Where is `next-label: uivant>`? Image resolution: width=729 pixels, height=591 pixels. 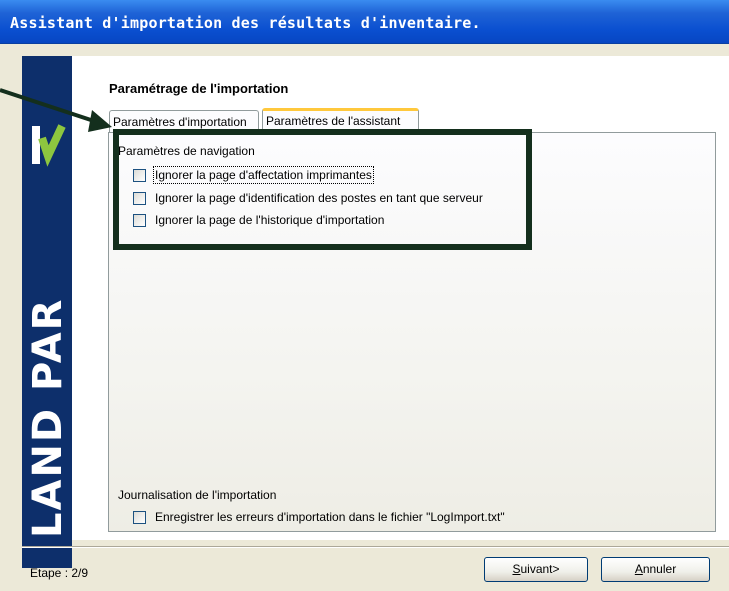 next-label: uivant> is located at coordinates (540, 569).